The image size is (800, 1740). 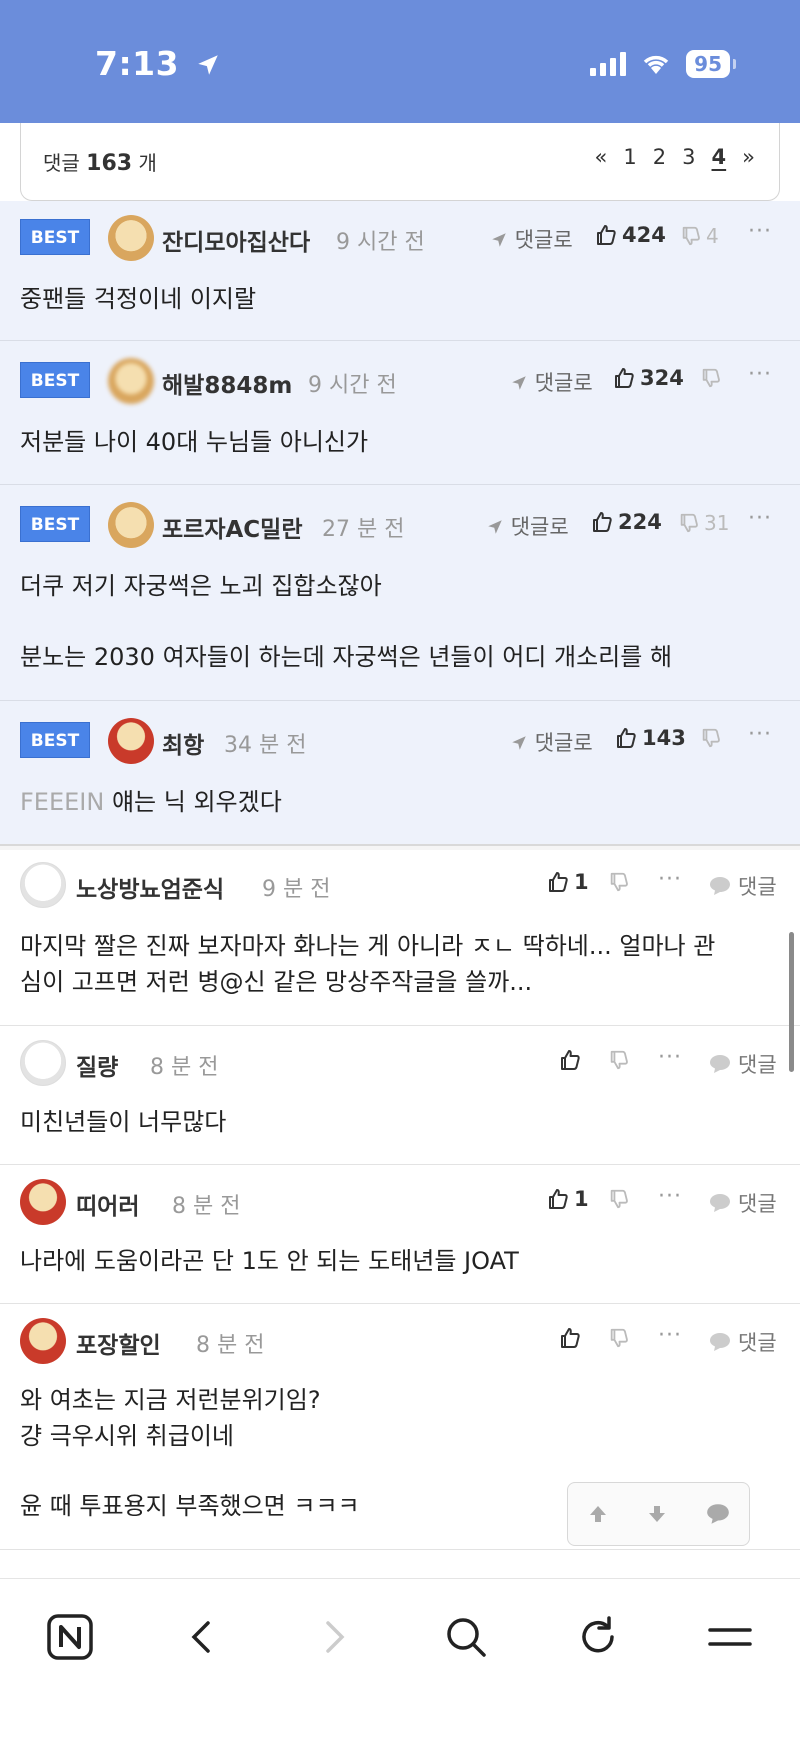 I want to click on up-arrow-icon, so click(x=598, y=1514).